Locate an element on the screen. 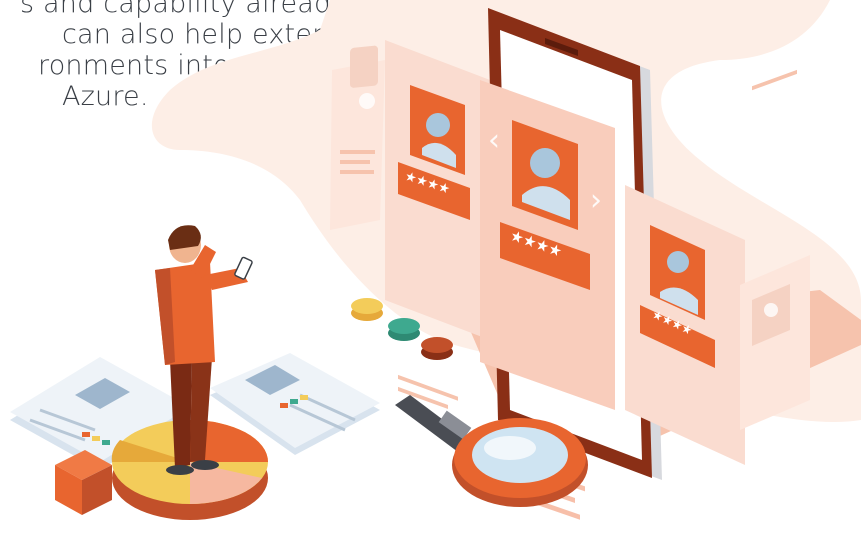 The image size is (861, 536). profile-card-left is located at coordinates (357, 137).